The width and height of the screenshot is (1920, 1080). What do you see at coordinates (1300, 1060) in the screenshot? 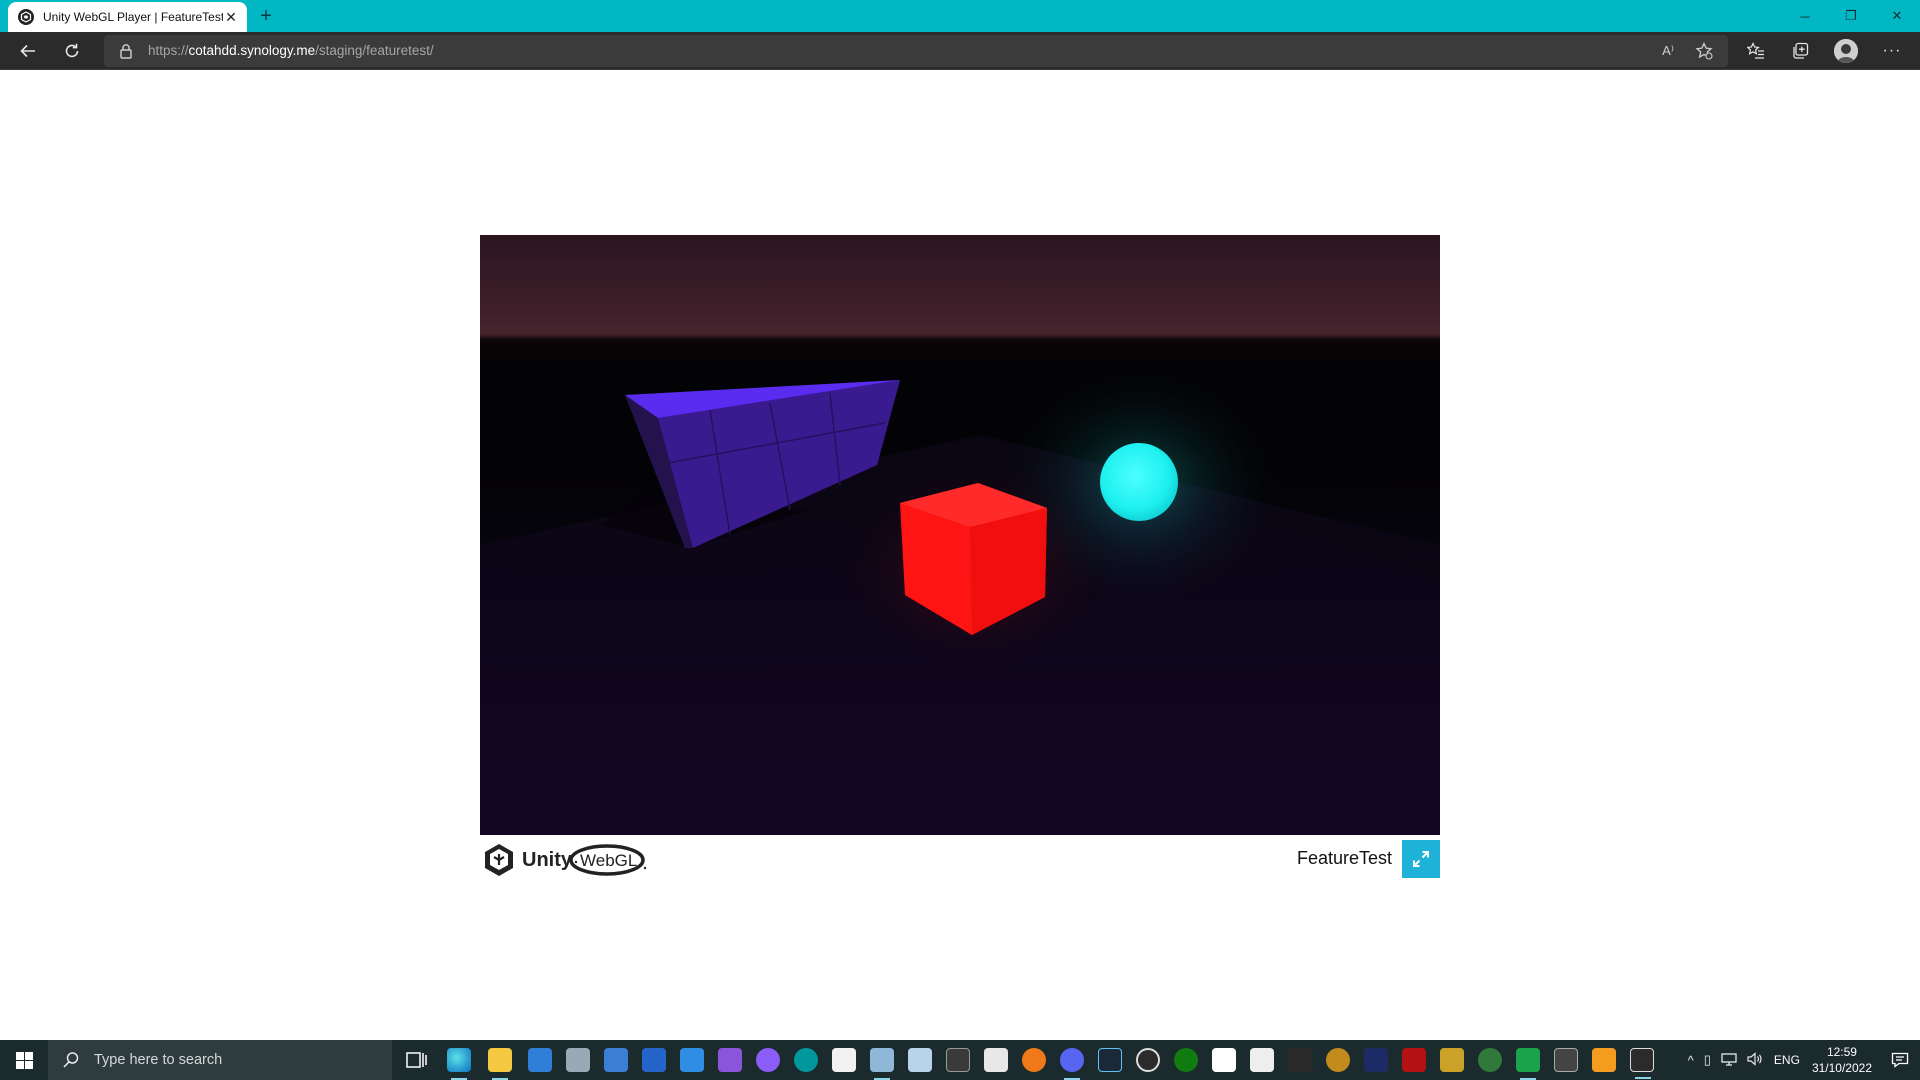
I see `game-app-icon` at bounding box center [1300, 1060].